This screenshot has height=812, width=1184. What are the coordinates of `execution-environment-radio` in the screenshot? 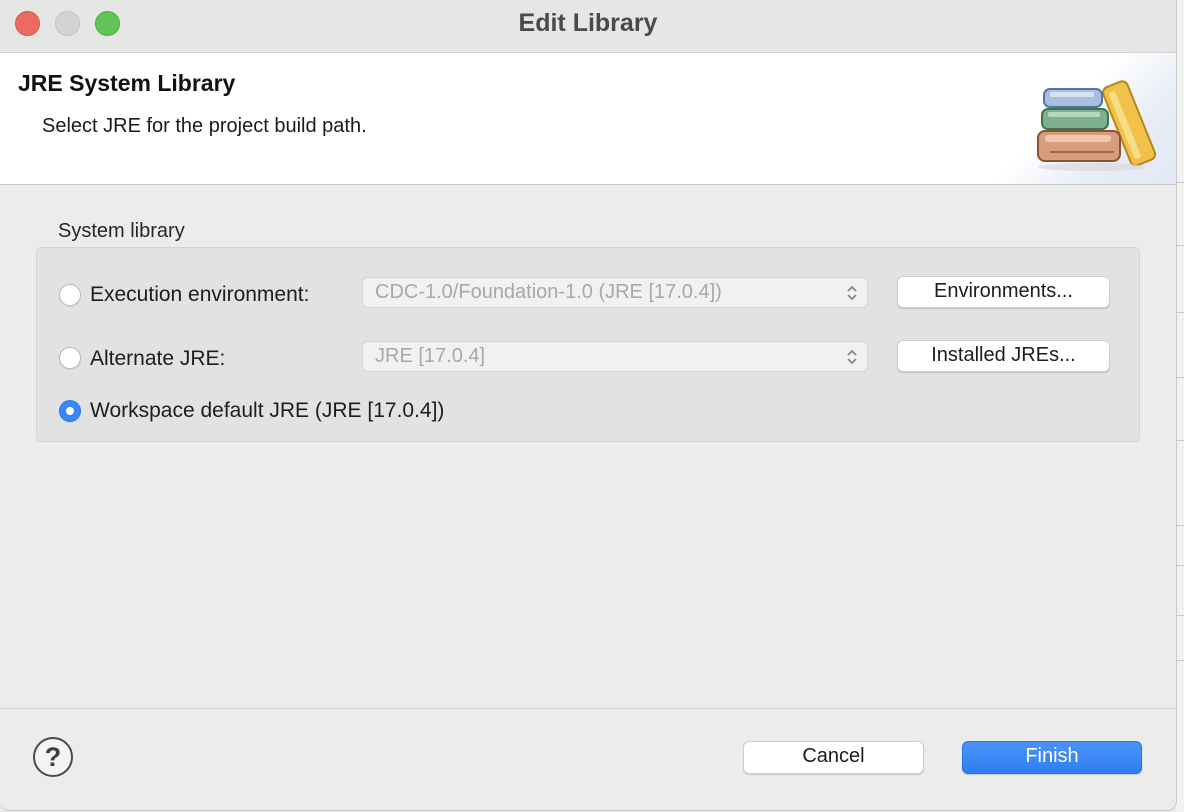 It's located at (70, 295).